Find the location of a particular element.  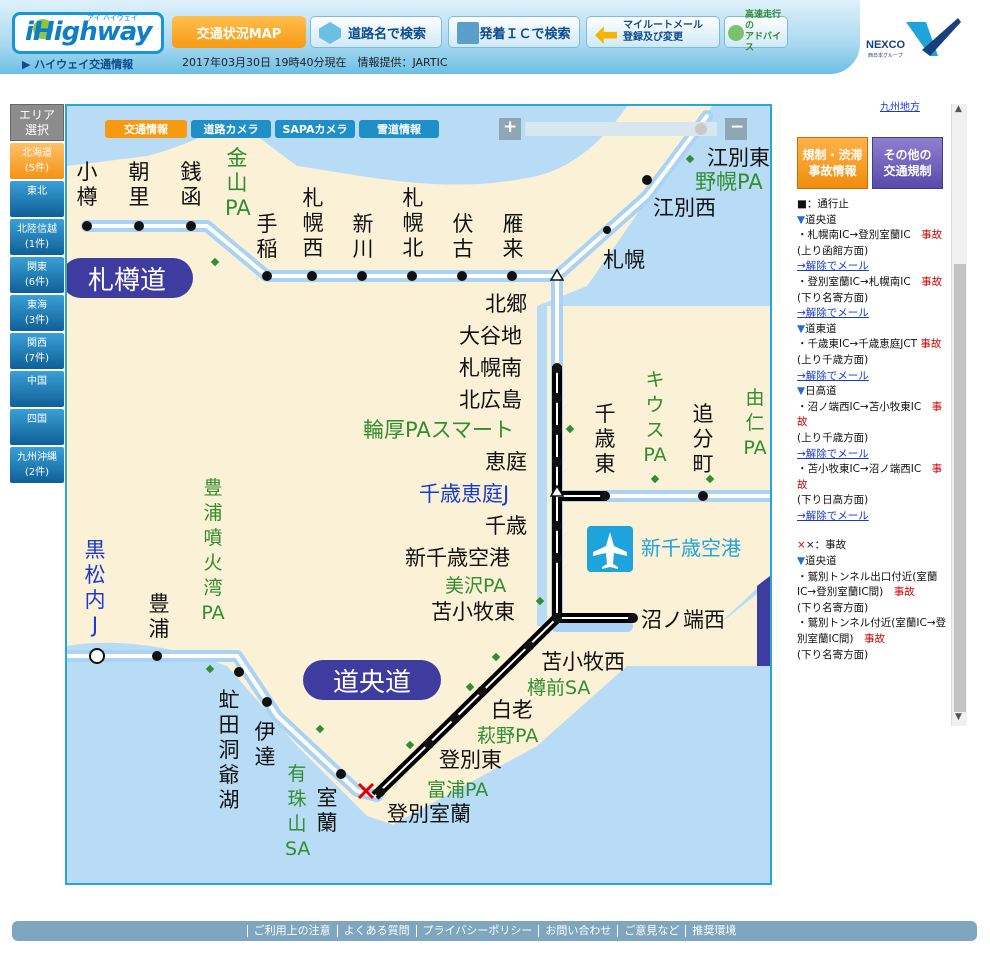

label-sapporo-nishi: 札幌西 is located at coordinates (313, 223).